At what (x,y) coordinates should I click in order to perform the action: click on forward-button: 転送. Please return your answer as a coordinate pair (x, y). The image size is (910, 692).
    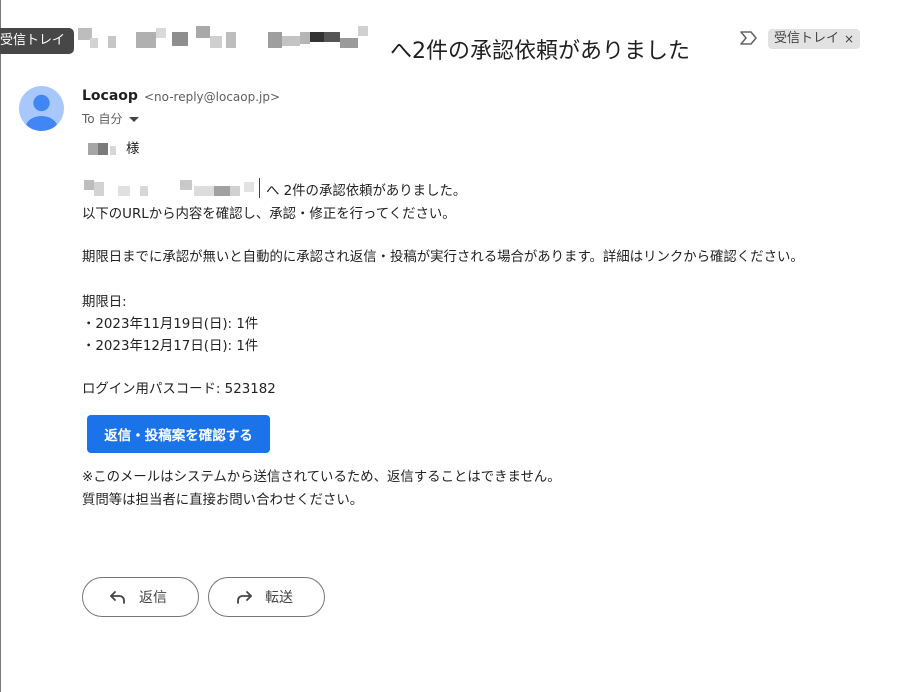
    Looking at the image, I should click on (266, 597).